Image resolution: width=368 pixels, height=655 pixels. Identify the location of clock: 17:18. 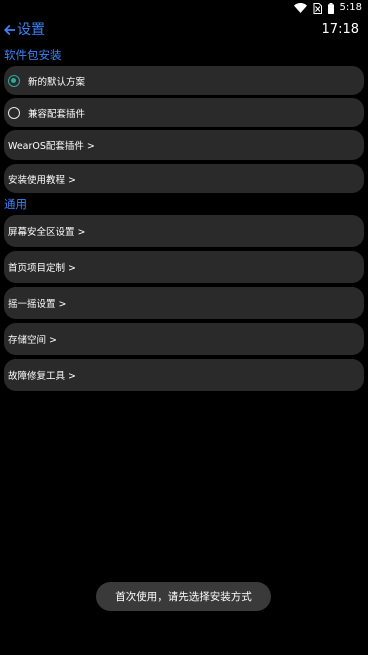
(340, 29).